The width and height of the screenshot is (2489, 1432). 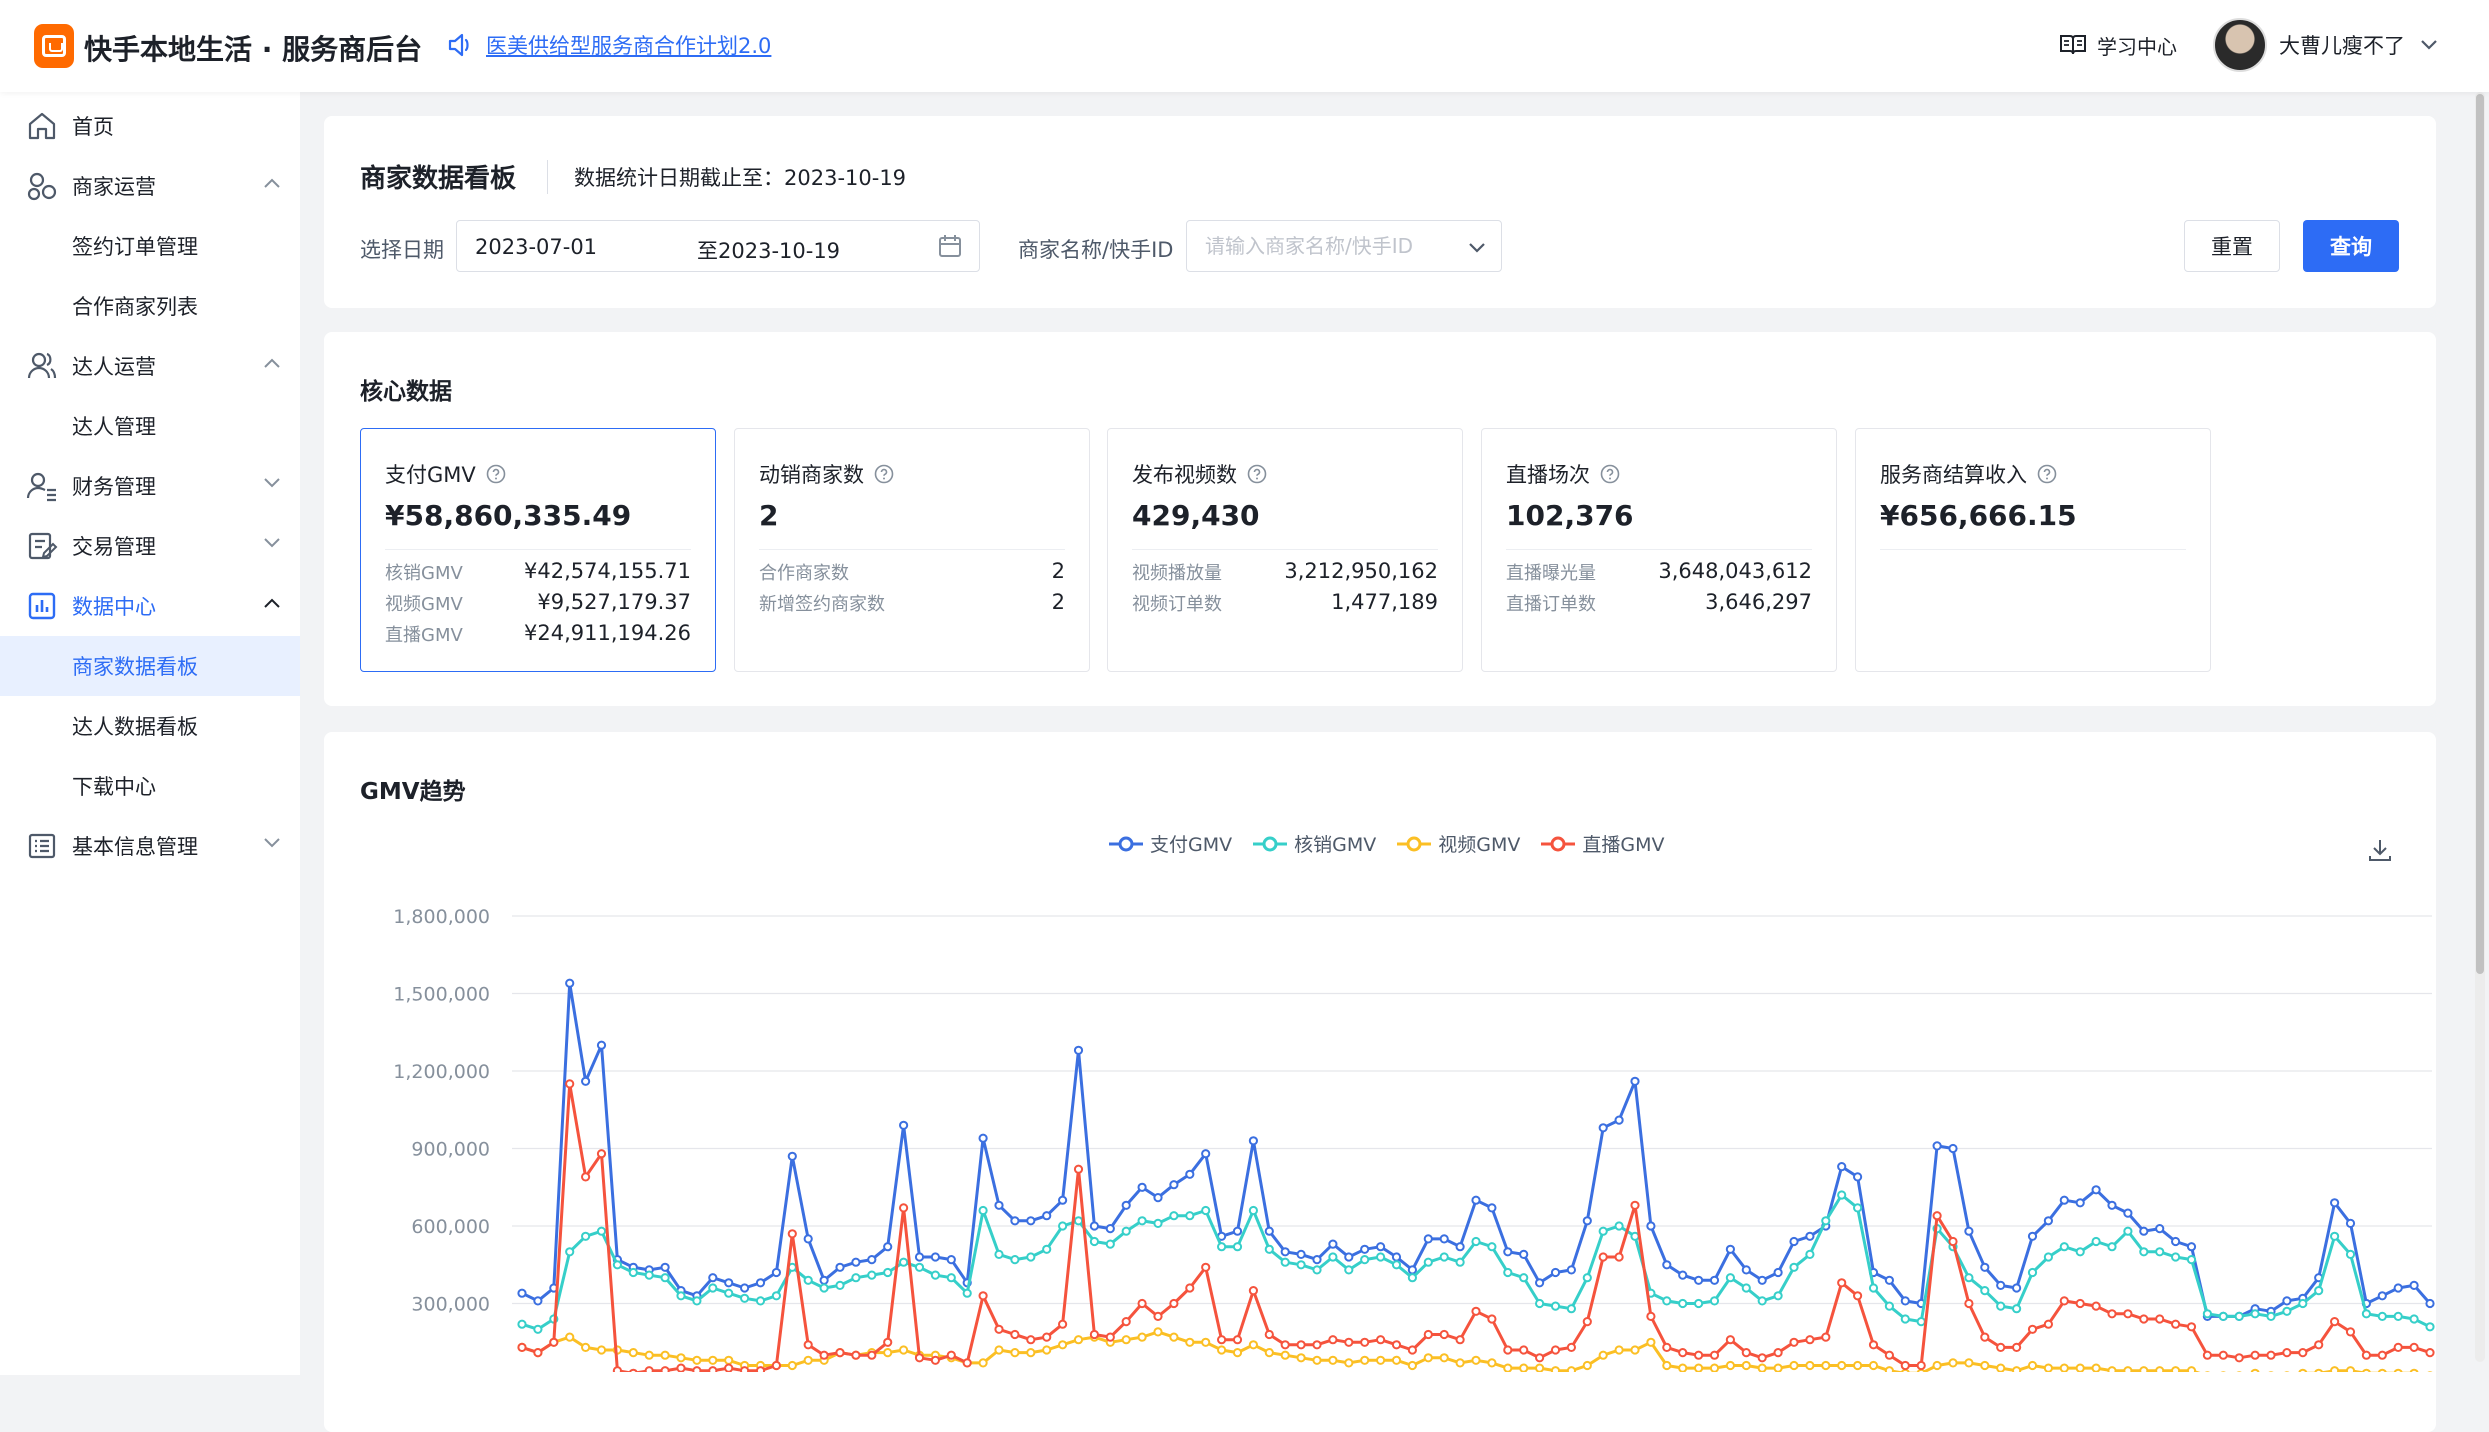 I want to click on download-icon, so click(x=2380, y=850).